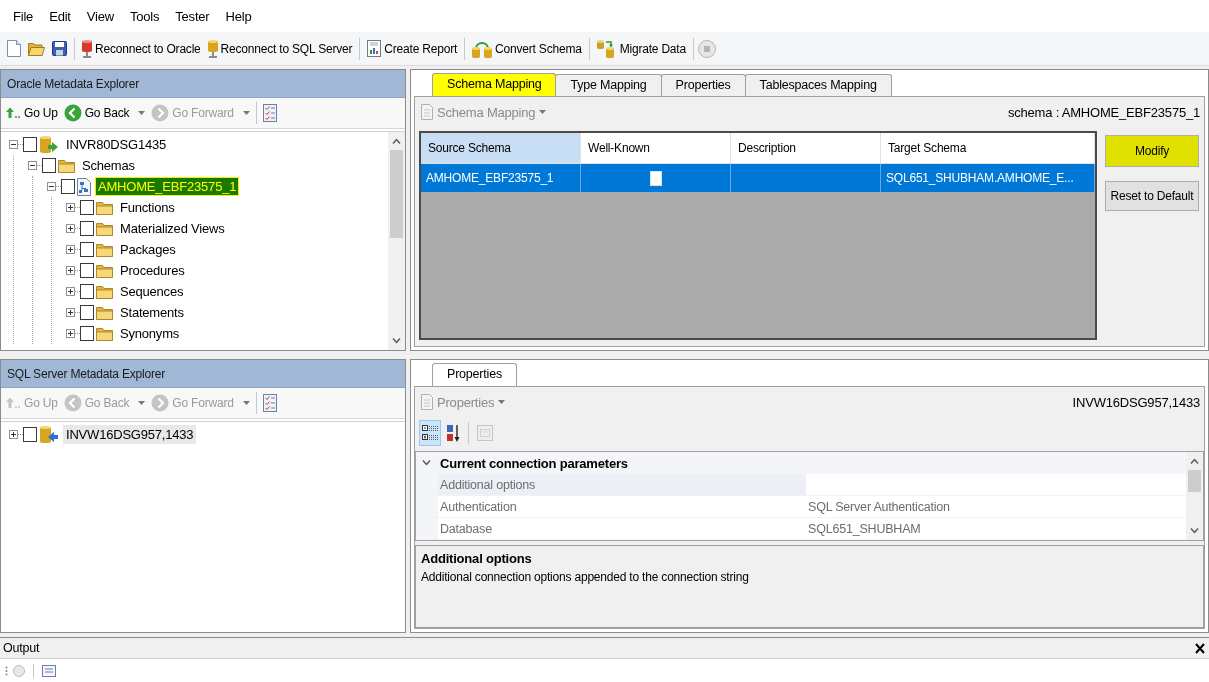  What do you see at coordinates (494, 84) in the screenshot?
I see `tab: Schema Mapping` at bounding box center [494, 84].